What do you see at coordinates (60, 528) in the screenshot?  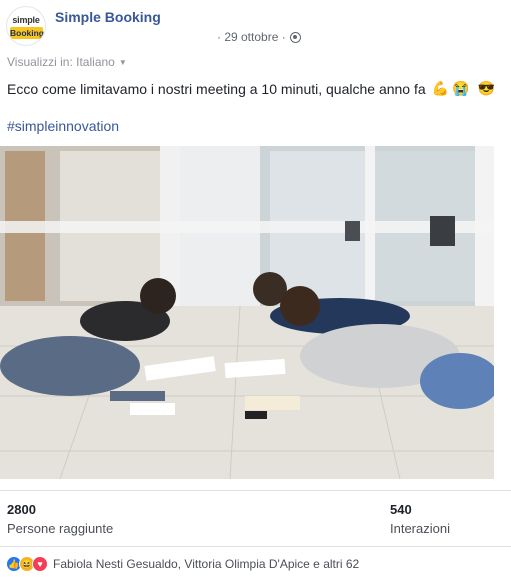 I see `reach-label: Persone raggiunte` at bounding box center [60, 528].